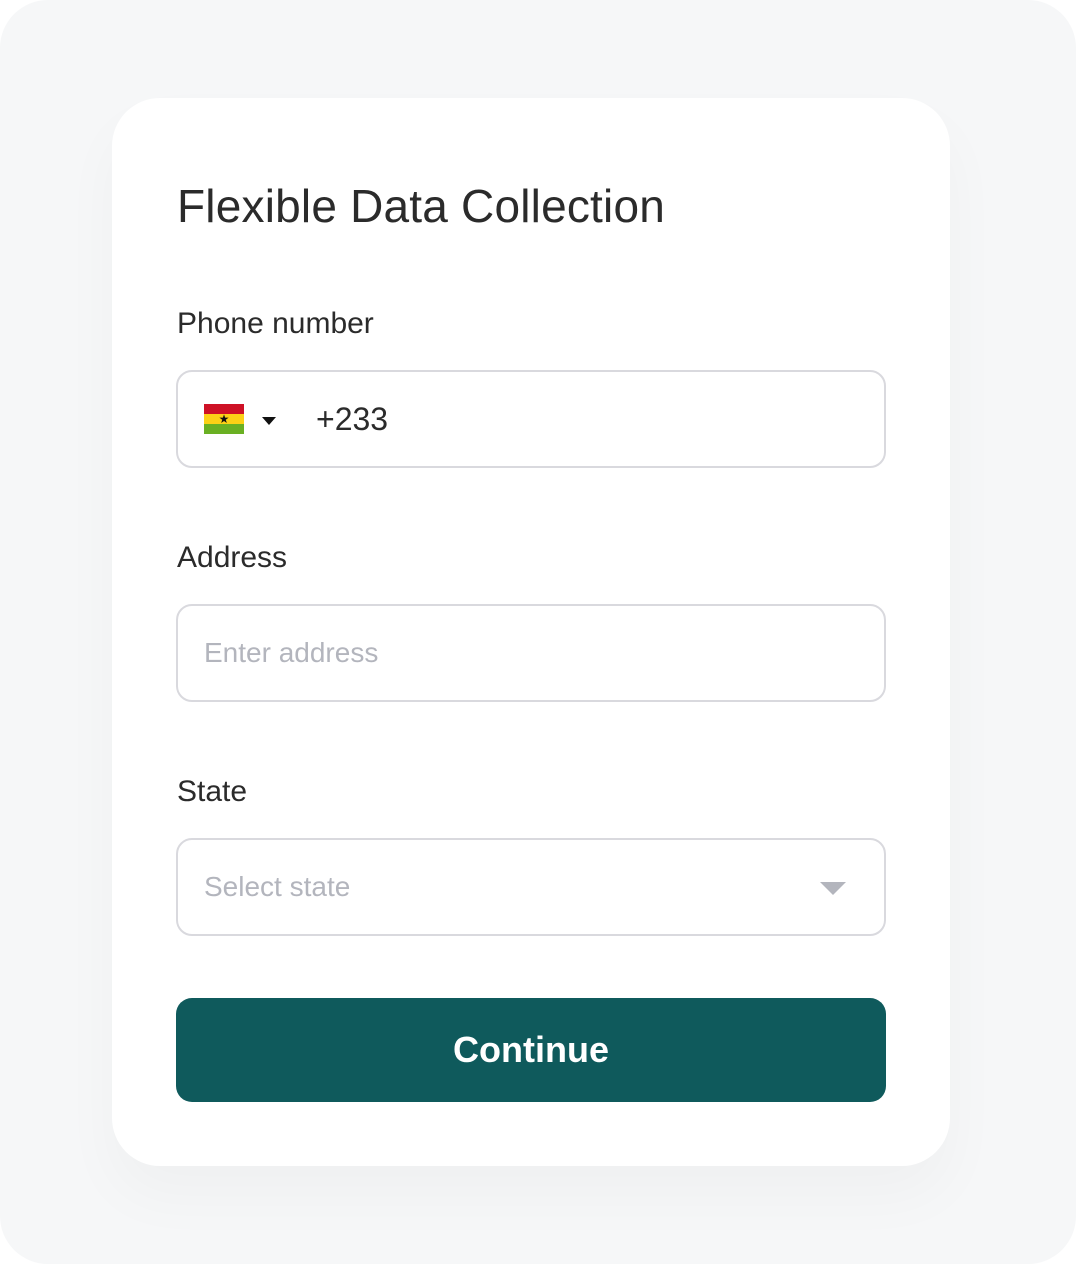 This screenshot has height=1282, width=1076. I want to click on state-label: State, so click(212, 791).